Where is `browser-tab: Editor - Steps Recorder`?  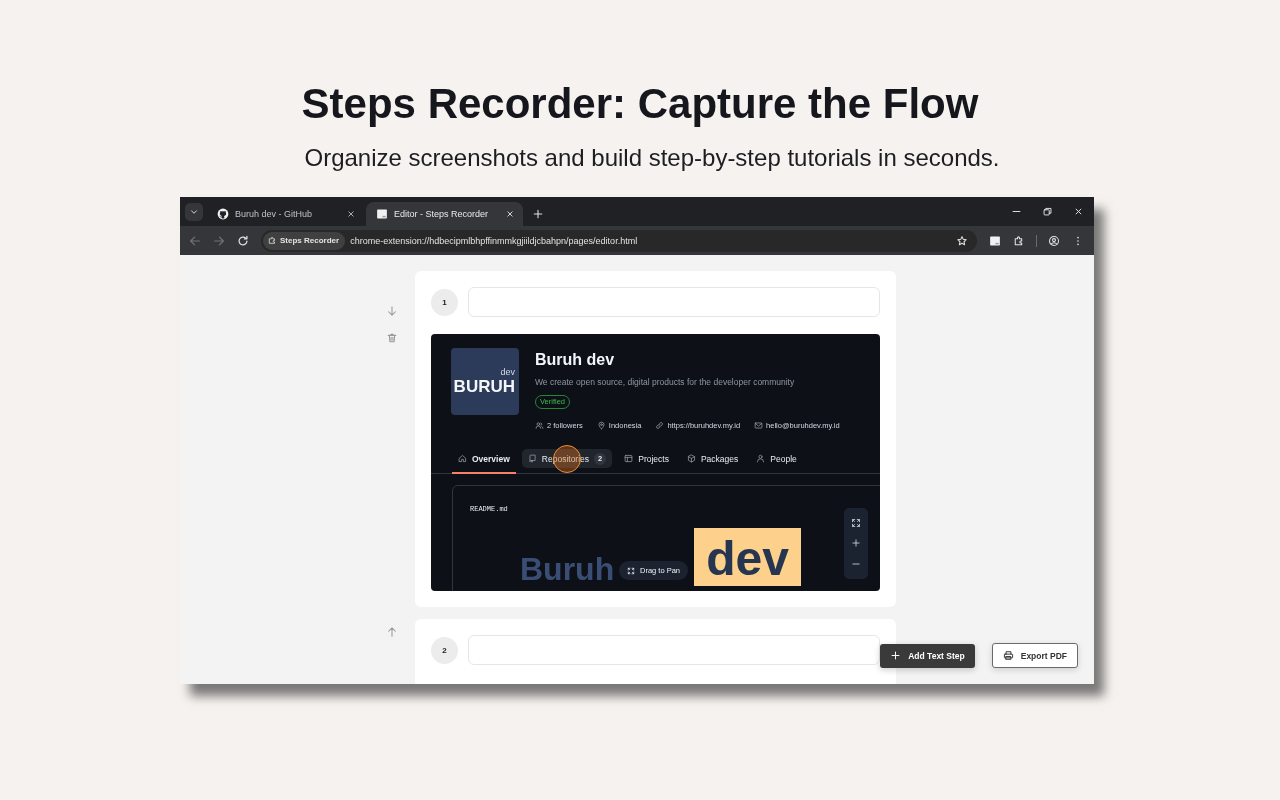 browser-tab: Editor - Steps Recorder is located at coordinates (444, 214).